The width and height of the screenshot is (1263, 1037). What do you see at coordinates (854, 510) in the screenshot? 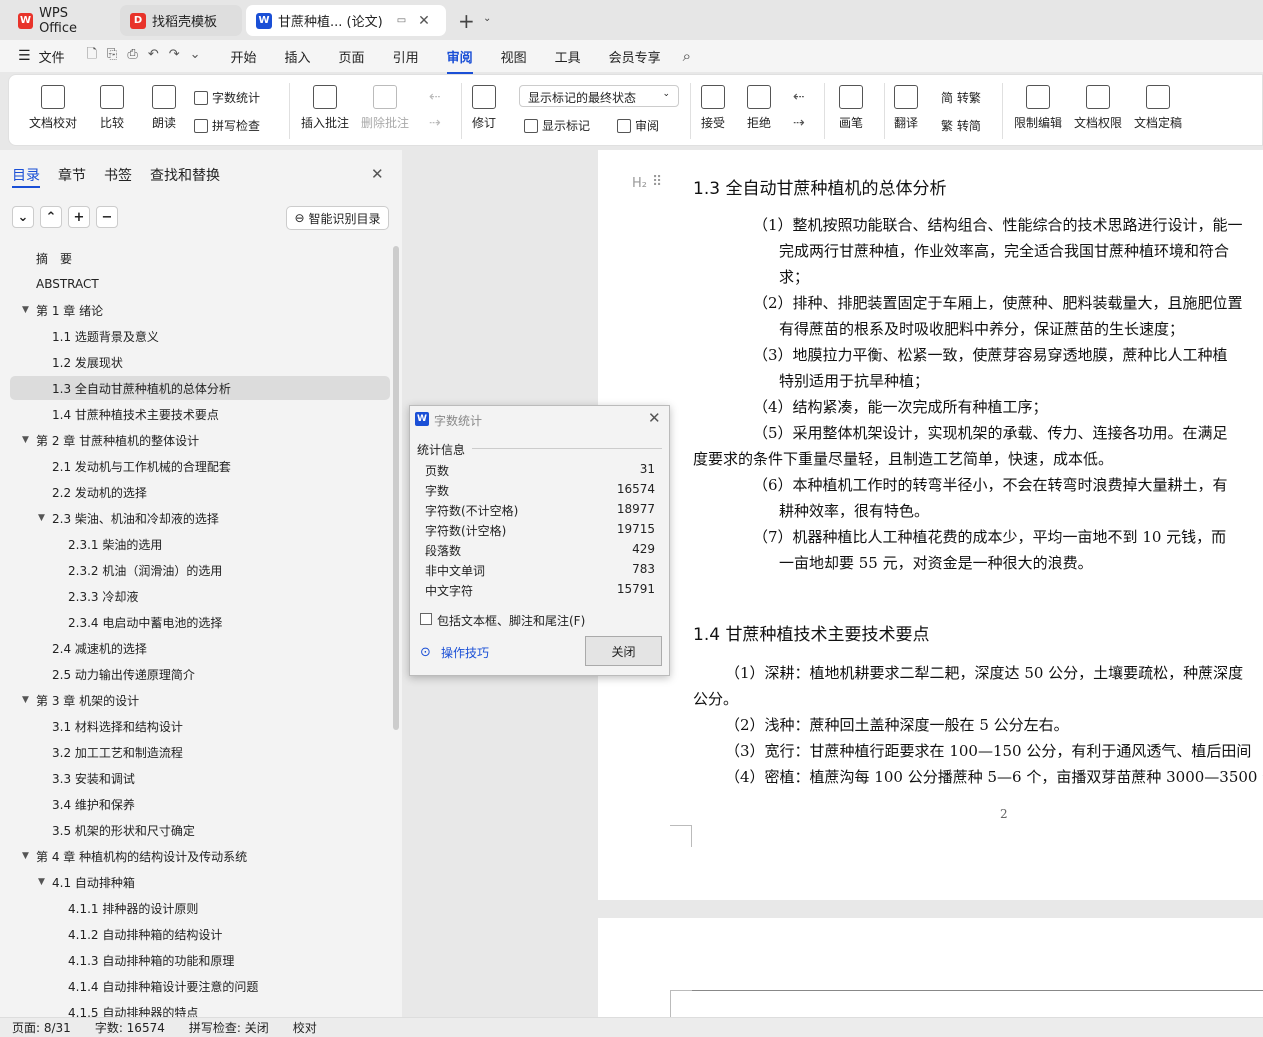
I see `paragraph-line: 耕种效率，很有特色。` at bounding box center [854, 510].